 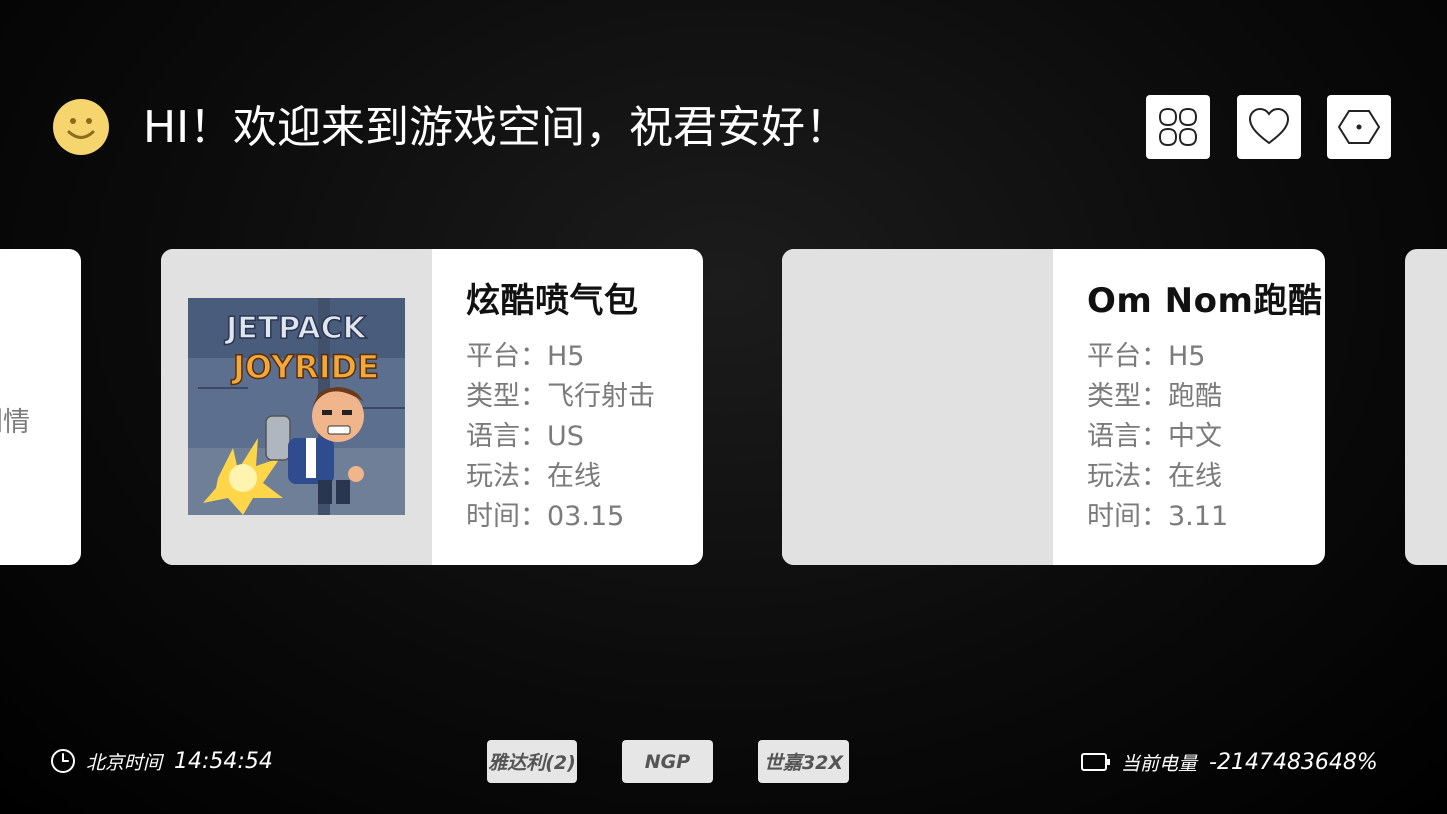 What do you see at coordinates (1159, 763) in the screenshot?
I see `battery-label: 当前电量` at bounding box center [1159, 763].